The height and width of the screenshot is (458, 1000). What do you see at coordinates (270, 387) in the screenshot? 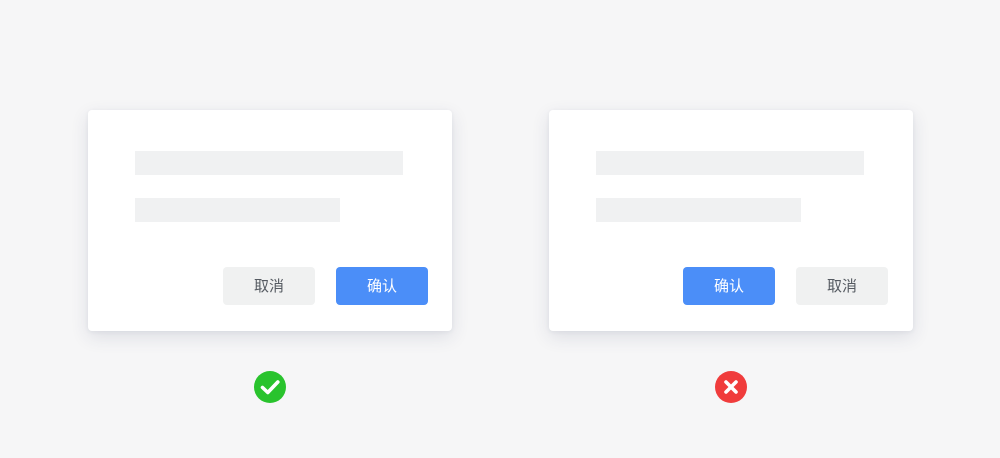
I see `check-circle-icon` at bounding box center [270, 387].